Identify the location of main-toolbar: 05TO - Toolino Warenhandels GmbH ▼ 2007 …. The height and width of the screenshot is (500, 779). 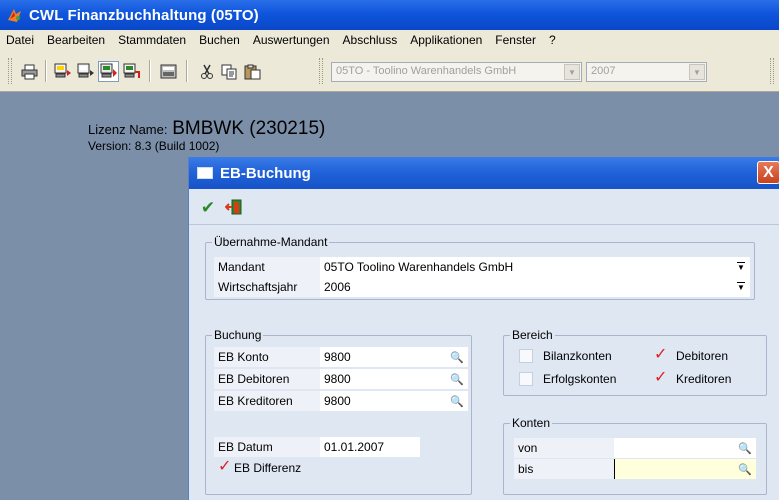
(389, 71).